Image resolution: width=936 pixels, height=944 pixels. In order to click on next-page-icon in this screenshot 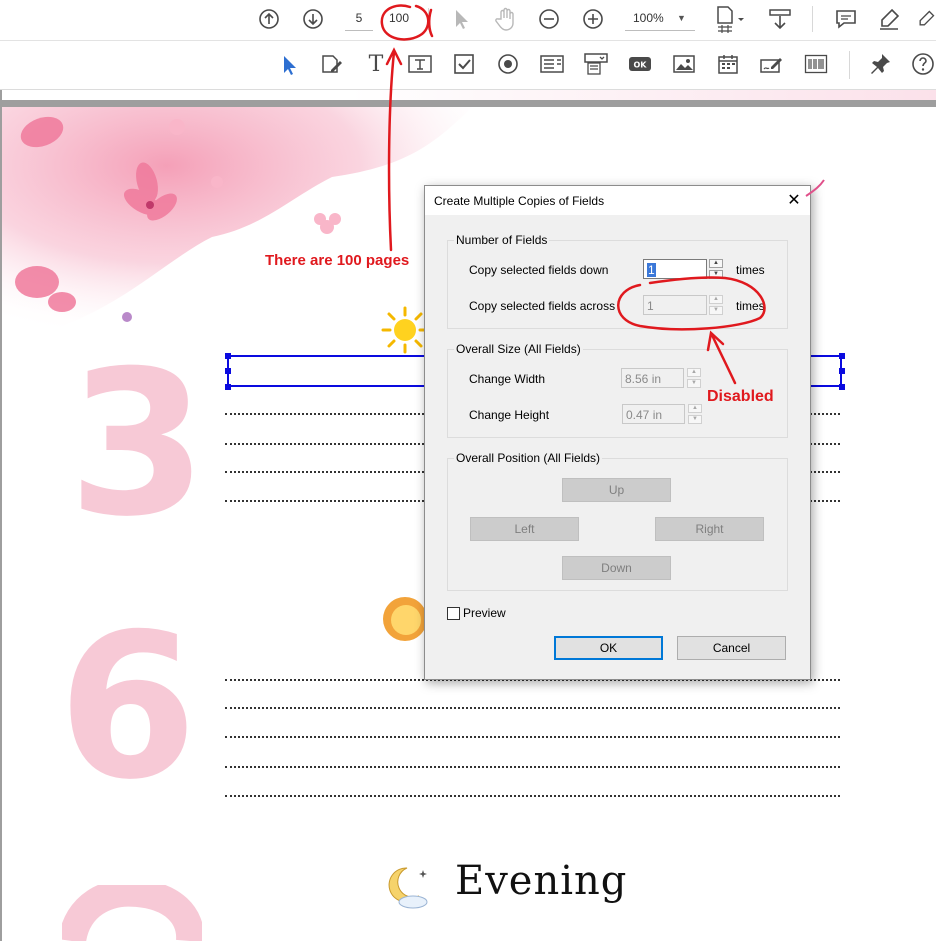, I will do `click(313, 19)`.